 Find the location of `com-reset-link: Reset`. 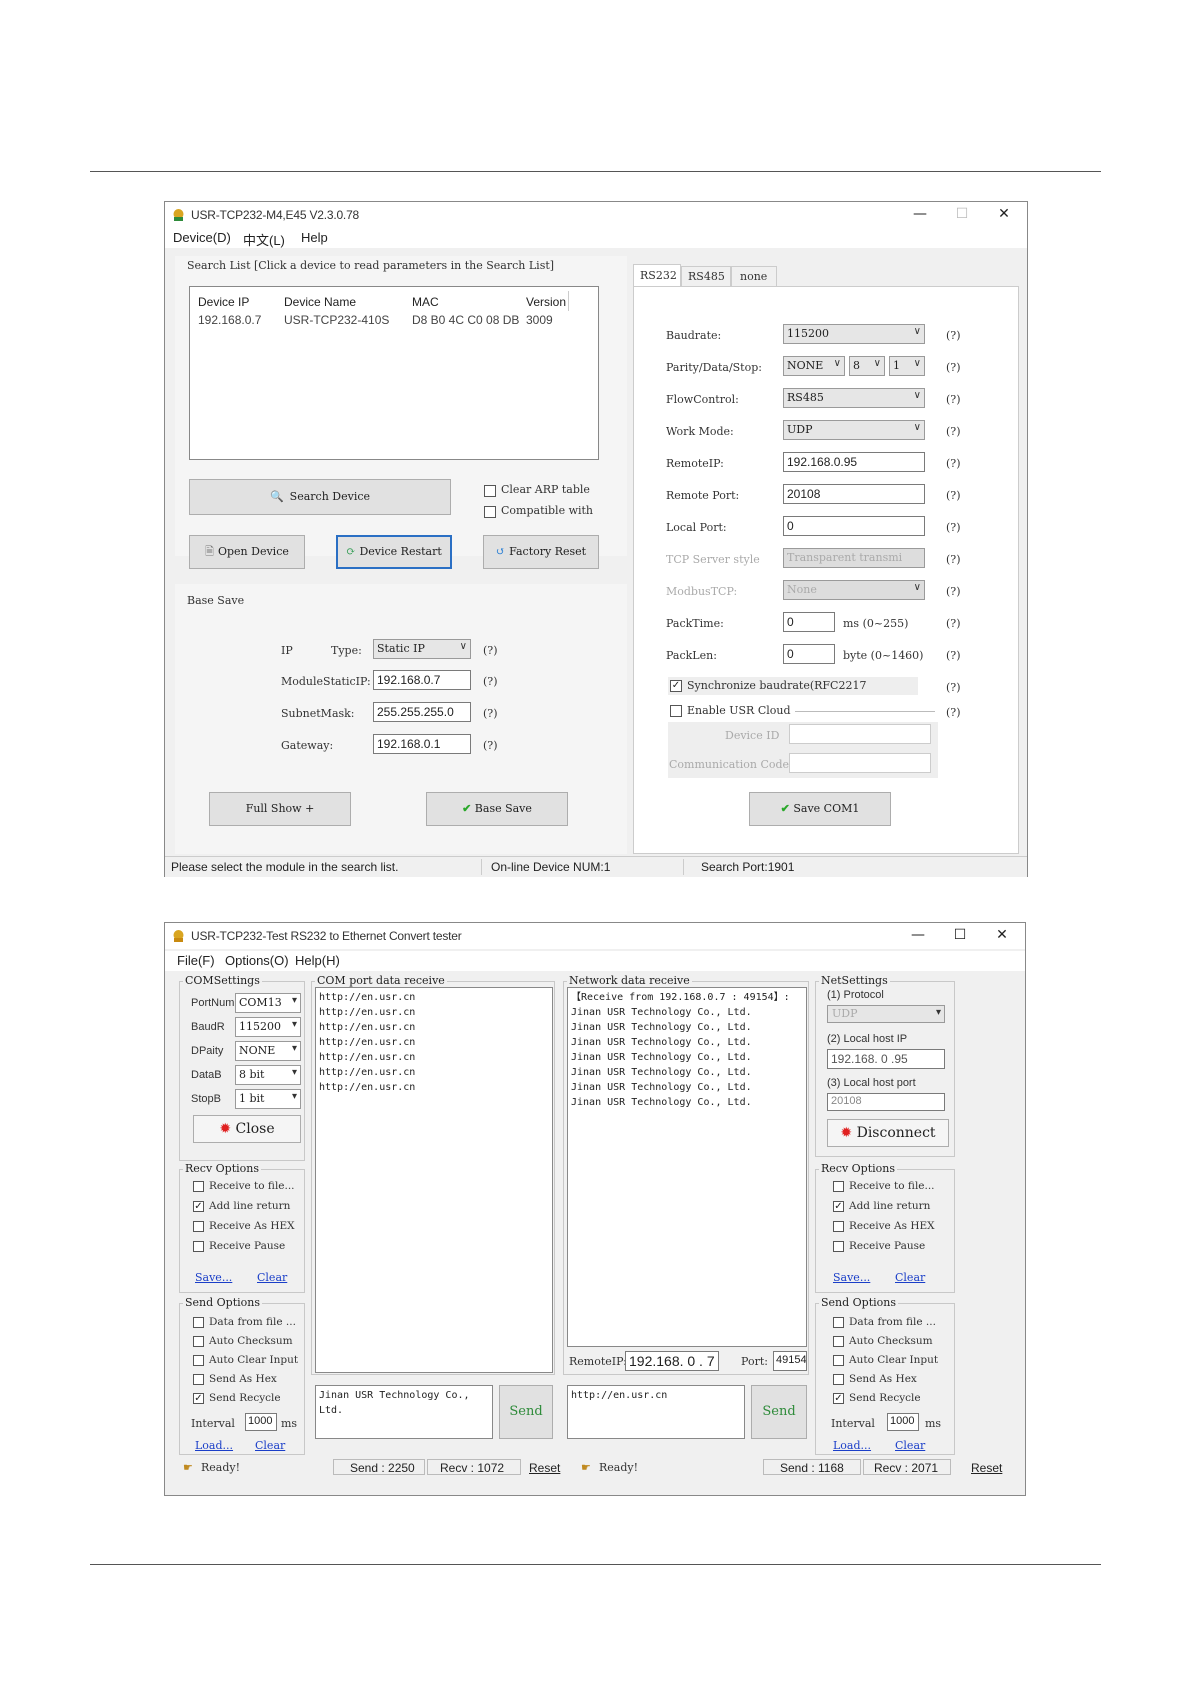

com-reset-link: Reset is located at coordinates (544, 1468).